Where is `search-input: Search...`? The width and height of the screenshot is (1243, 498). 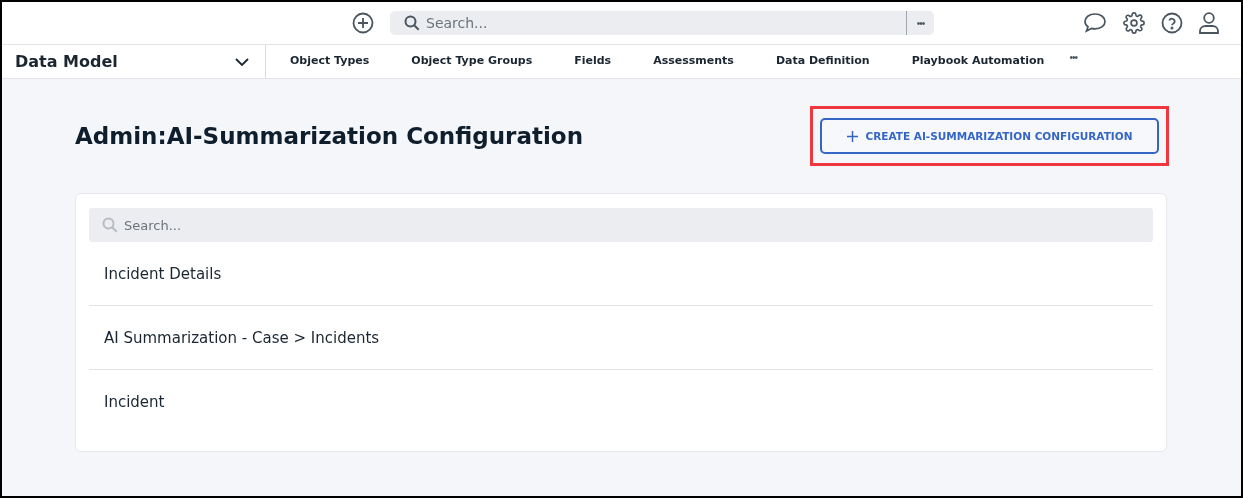
search-input: Search... is located at coordinates (666, 23).